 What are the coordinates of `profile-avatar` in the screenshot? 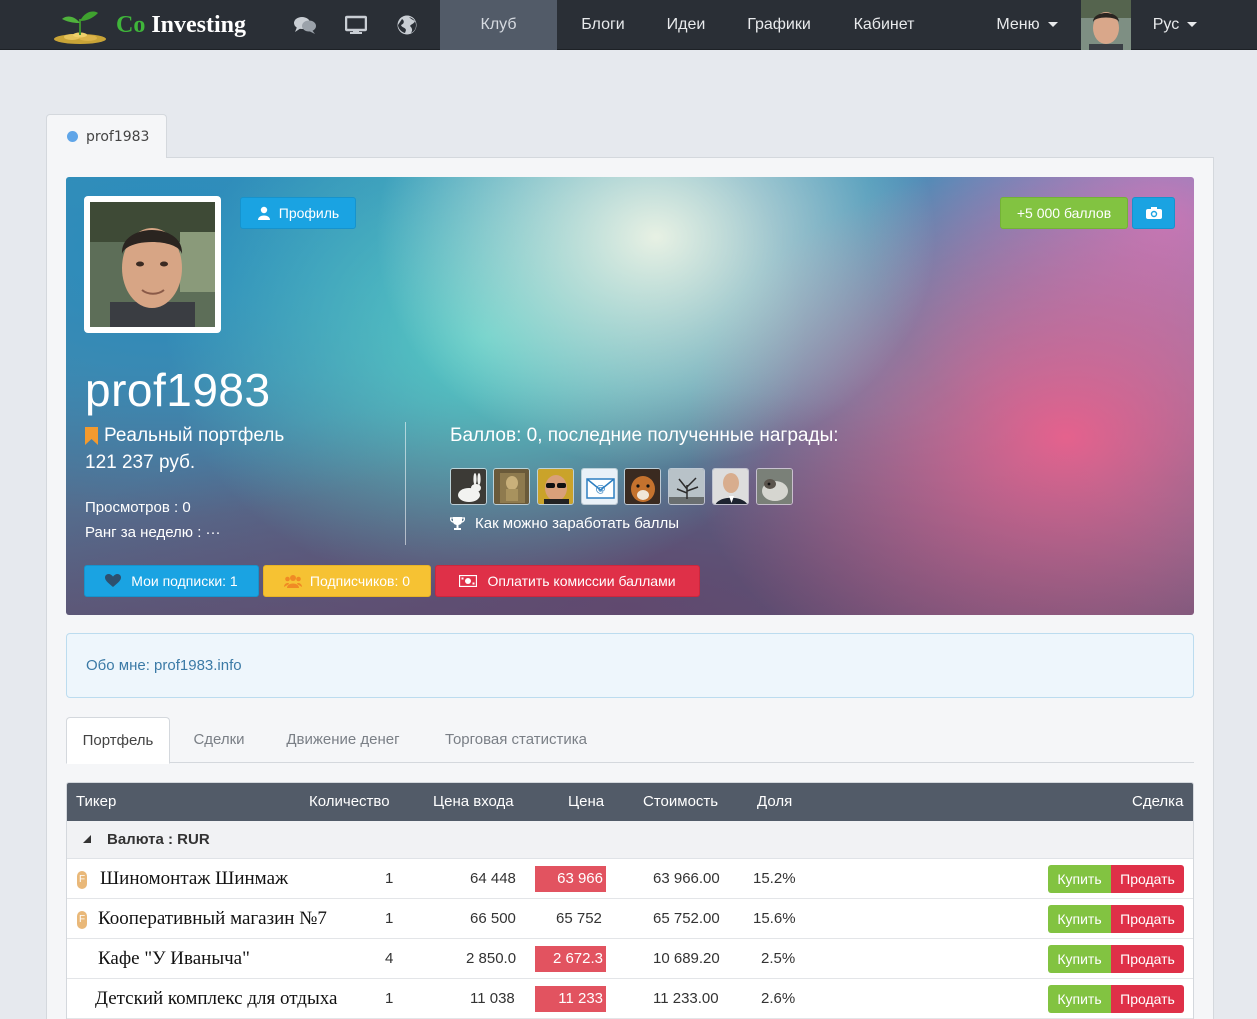 It's located at (152, 264).